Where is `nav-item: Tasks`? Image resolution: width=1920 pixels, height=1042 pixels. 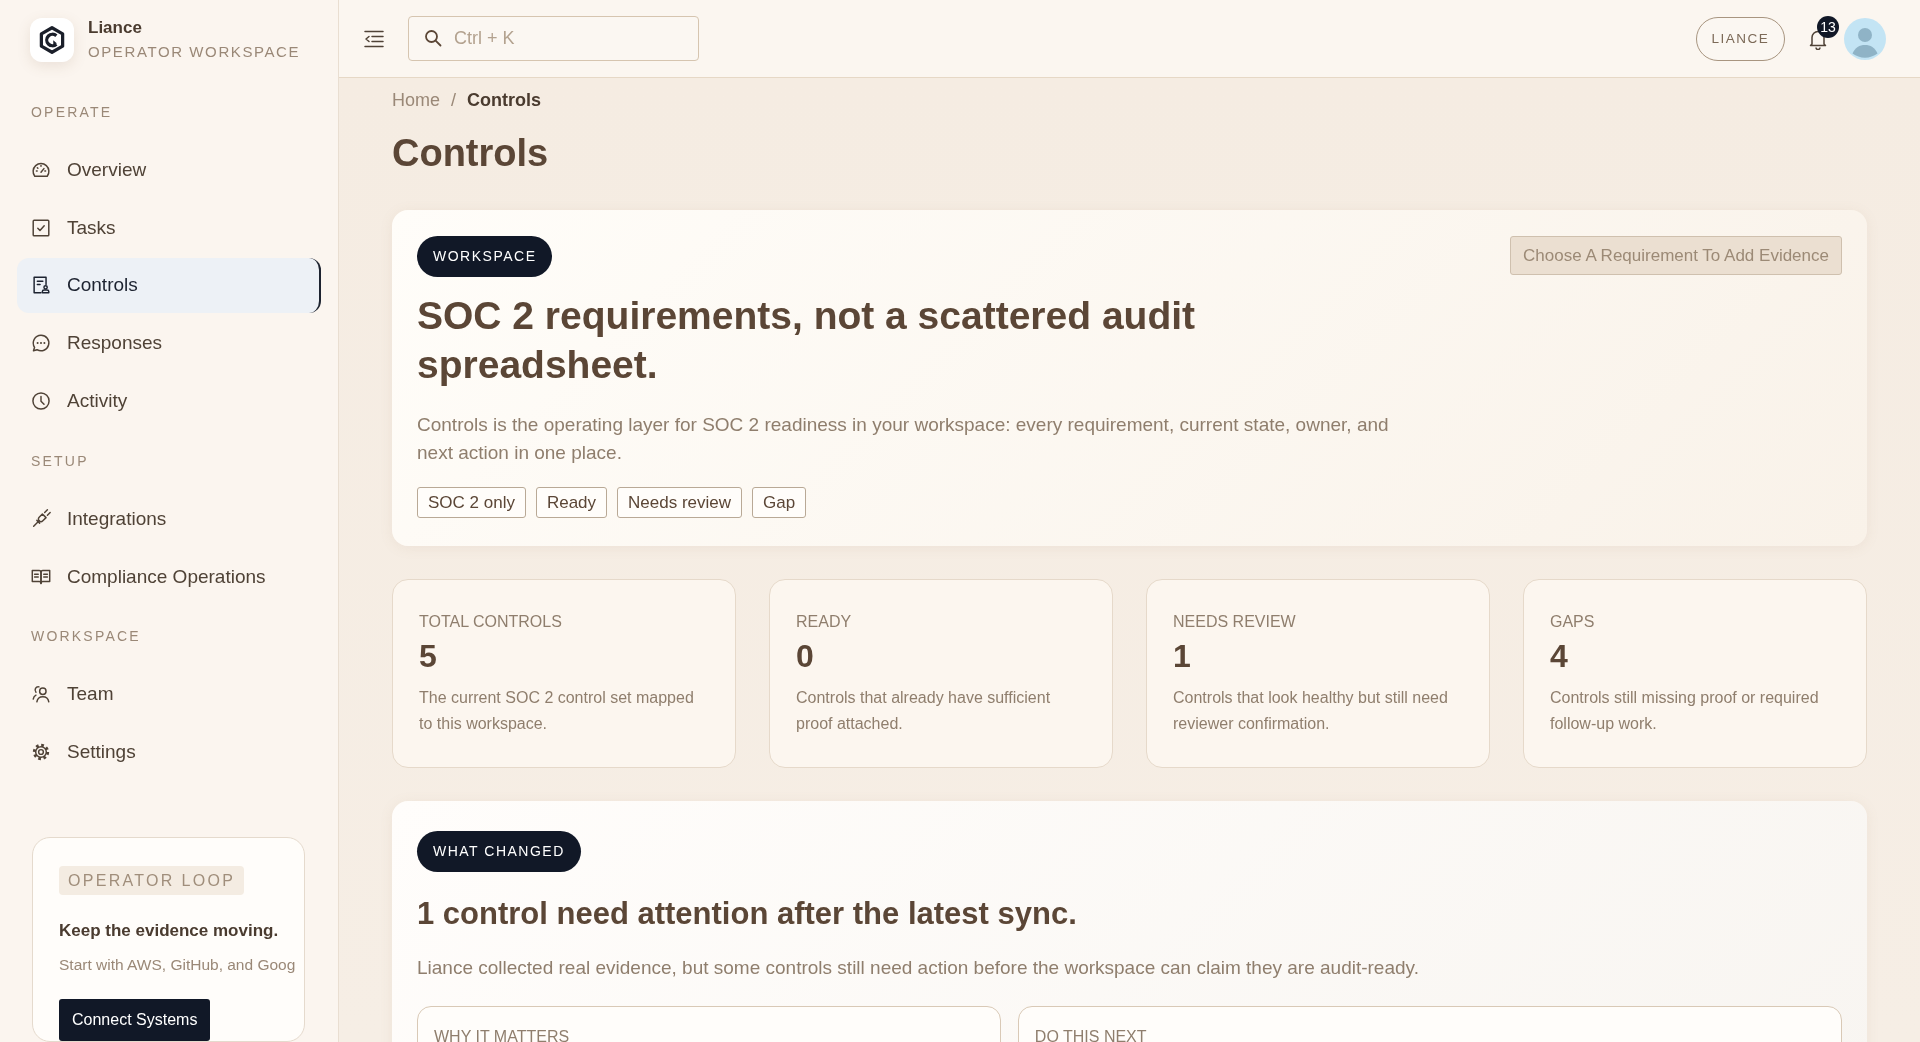 nav-item: Tasks is located at coordinates (169, 227).